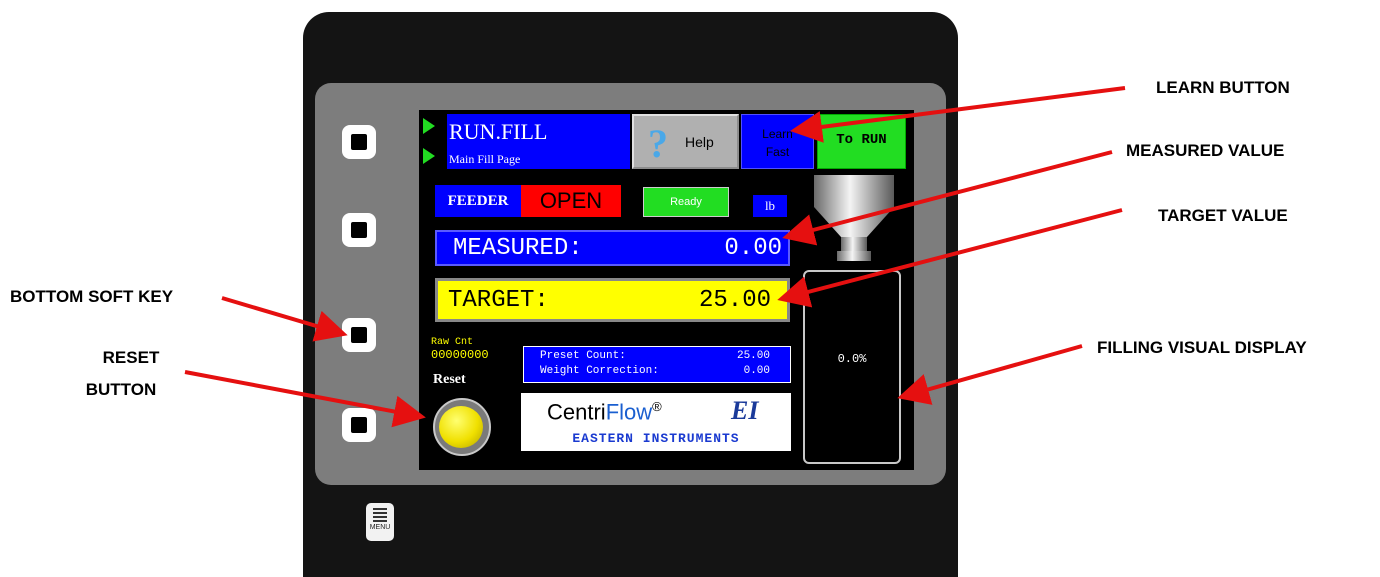 The height and width of the screenshot is (577, 1380). I want to click on arrow-bottom-soft-key, so click(284, 319).